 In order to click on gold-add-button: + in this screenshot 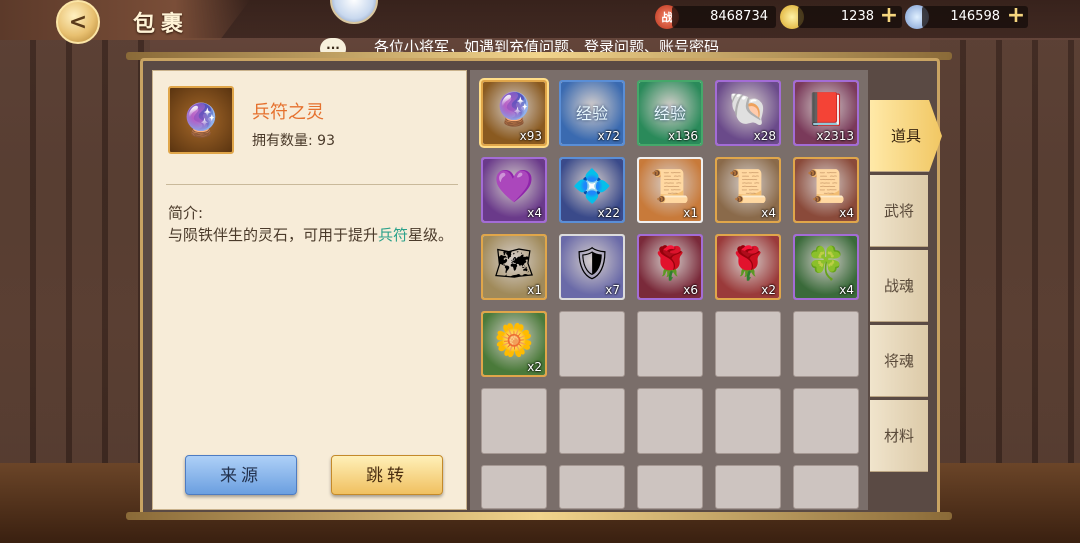, I will do `click(889, 16)`.